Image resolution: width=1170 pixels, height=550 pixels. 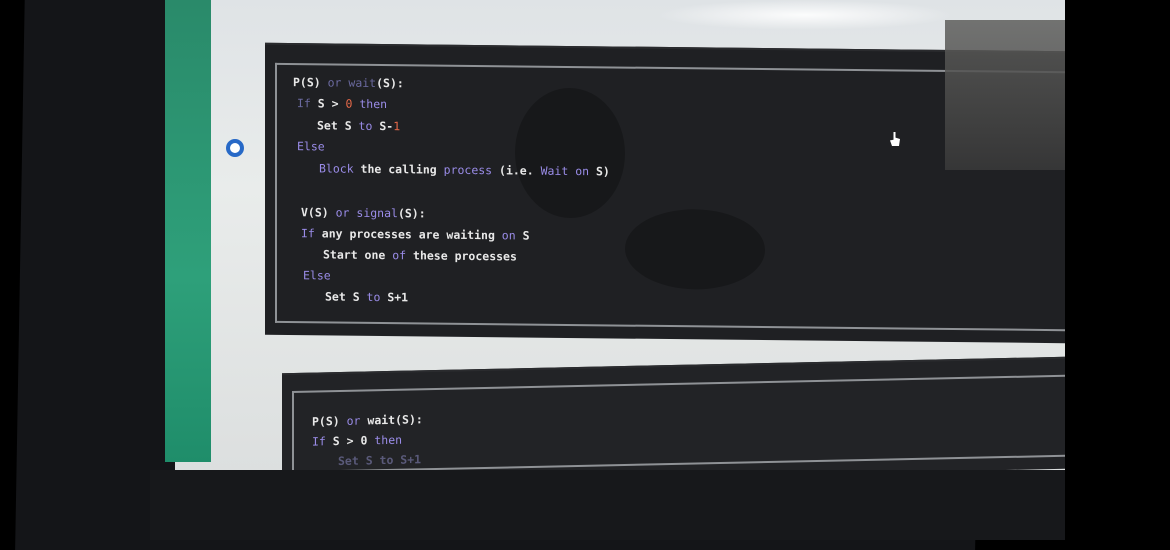 I want to click on code-token: signal, so click(x=377, y=213).